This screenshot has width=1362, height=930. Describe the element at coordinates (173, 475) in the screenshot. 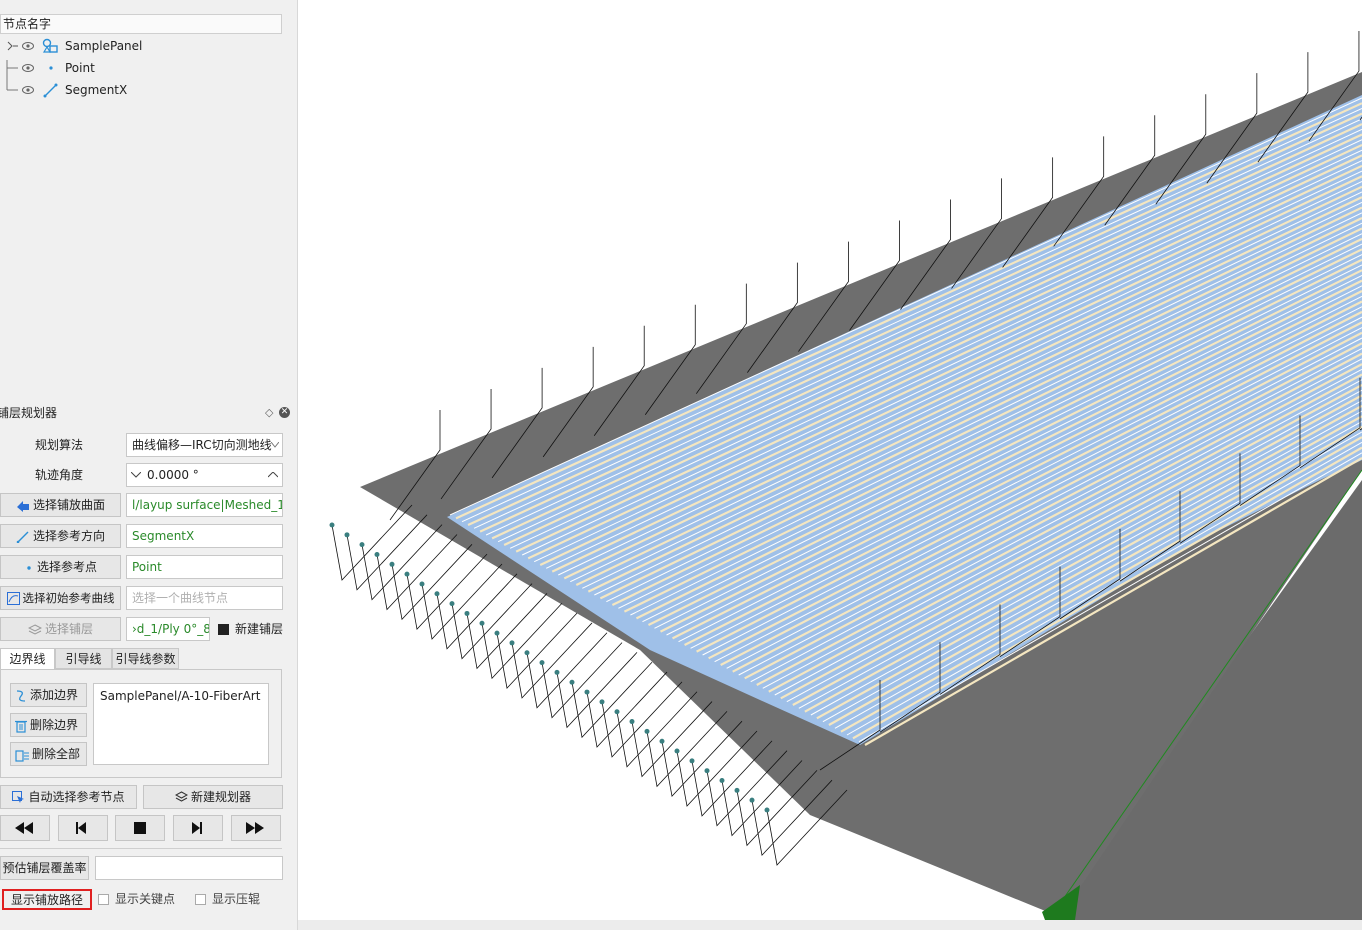

I see `angle-value: 0.0000 °` at that location.